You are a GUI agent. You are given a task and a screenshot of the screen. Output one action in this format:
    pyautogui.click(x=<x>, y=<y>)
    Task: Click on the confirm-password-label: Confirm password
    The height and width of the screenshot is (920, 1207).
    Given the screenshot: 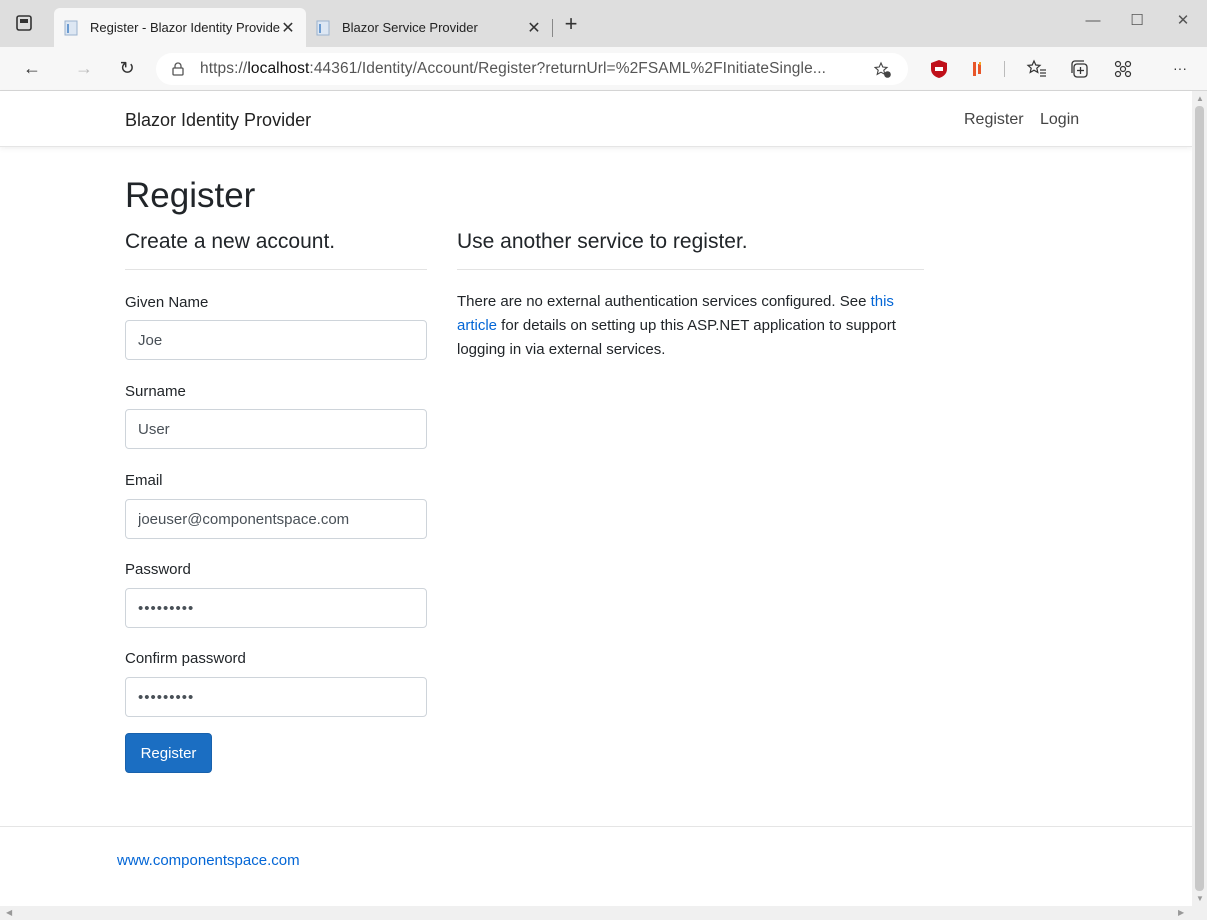 What is the action you would take?
    pyautogui.click(x=185, y=658)
    